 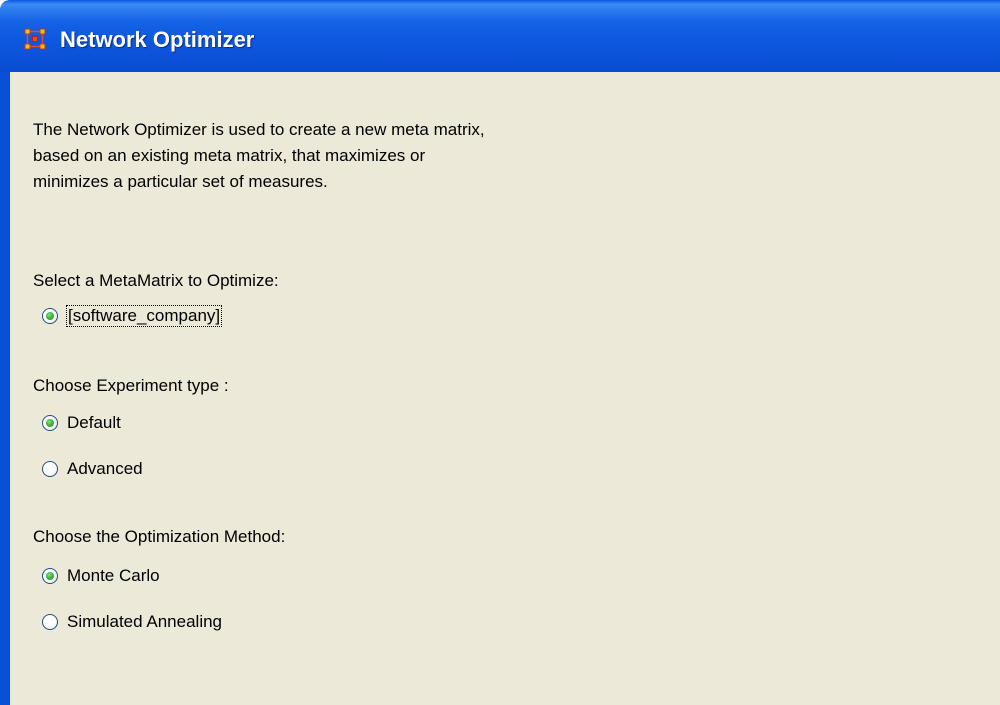 What do you see at coordinates (94, 422) in the screenshot?
I see `radio-label: Default` at bounding box center [94, 422].